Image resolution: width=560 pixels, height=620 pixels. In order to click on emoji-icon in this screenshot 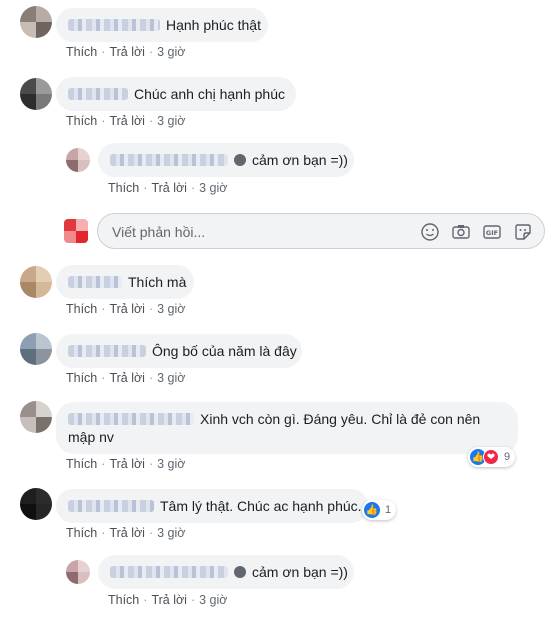, I will do `click(430, 232)`.